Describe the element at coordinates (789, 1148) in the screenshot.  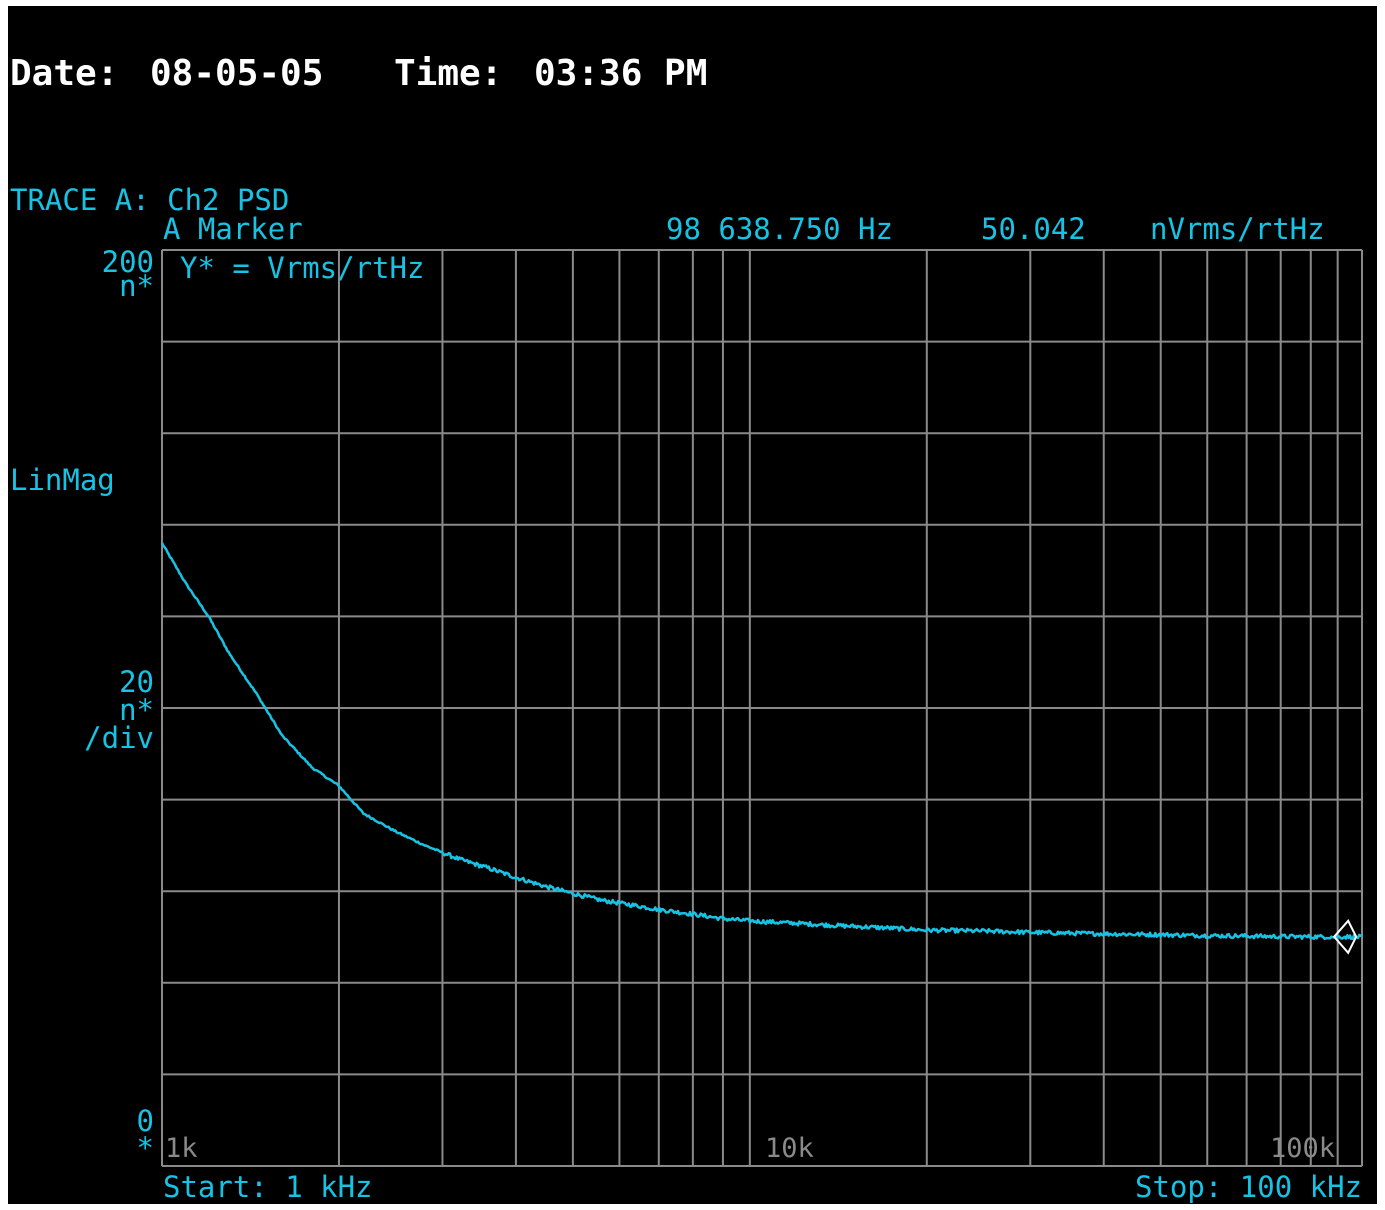
I see `x-tick-10k: 10k` at that location.